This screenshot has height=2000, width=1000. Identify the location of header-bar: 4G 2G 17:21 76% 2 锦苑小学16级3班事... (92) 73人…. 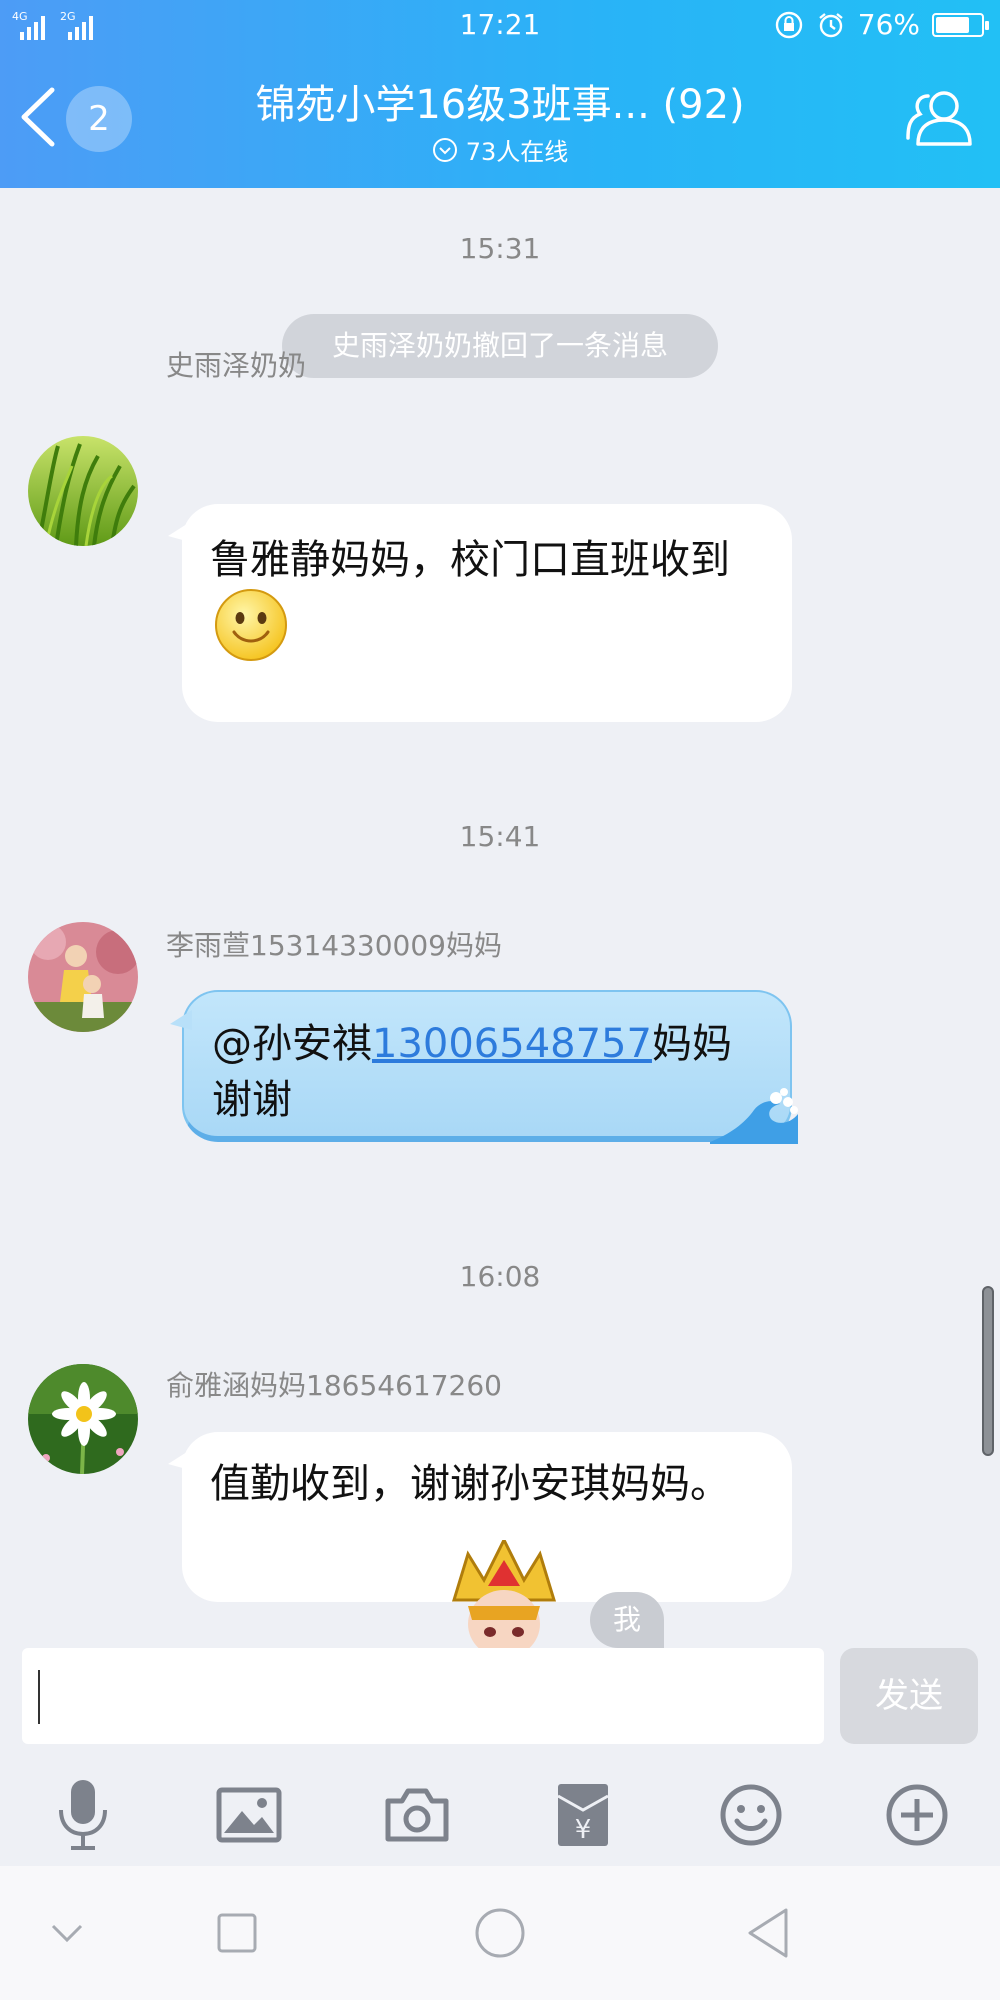
(500, 94).